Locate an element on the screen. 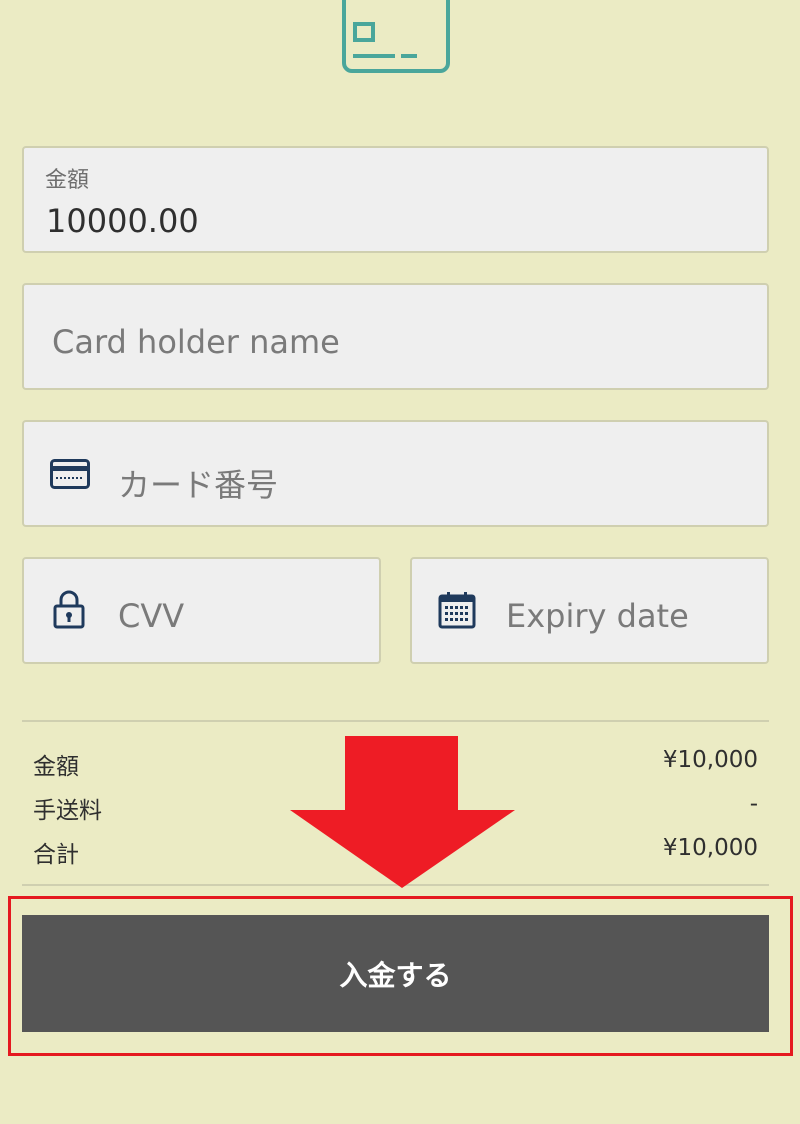 This screenshot has height=1124, width=800. summary-label: 合計 is located at coordinates (56, 855).